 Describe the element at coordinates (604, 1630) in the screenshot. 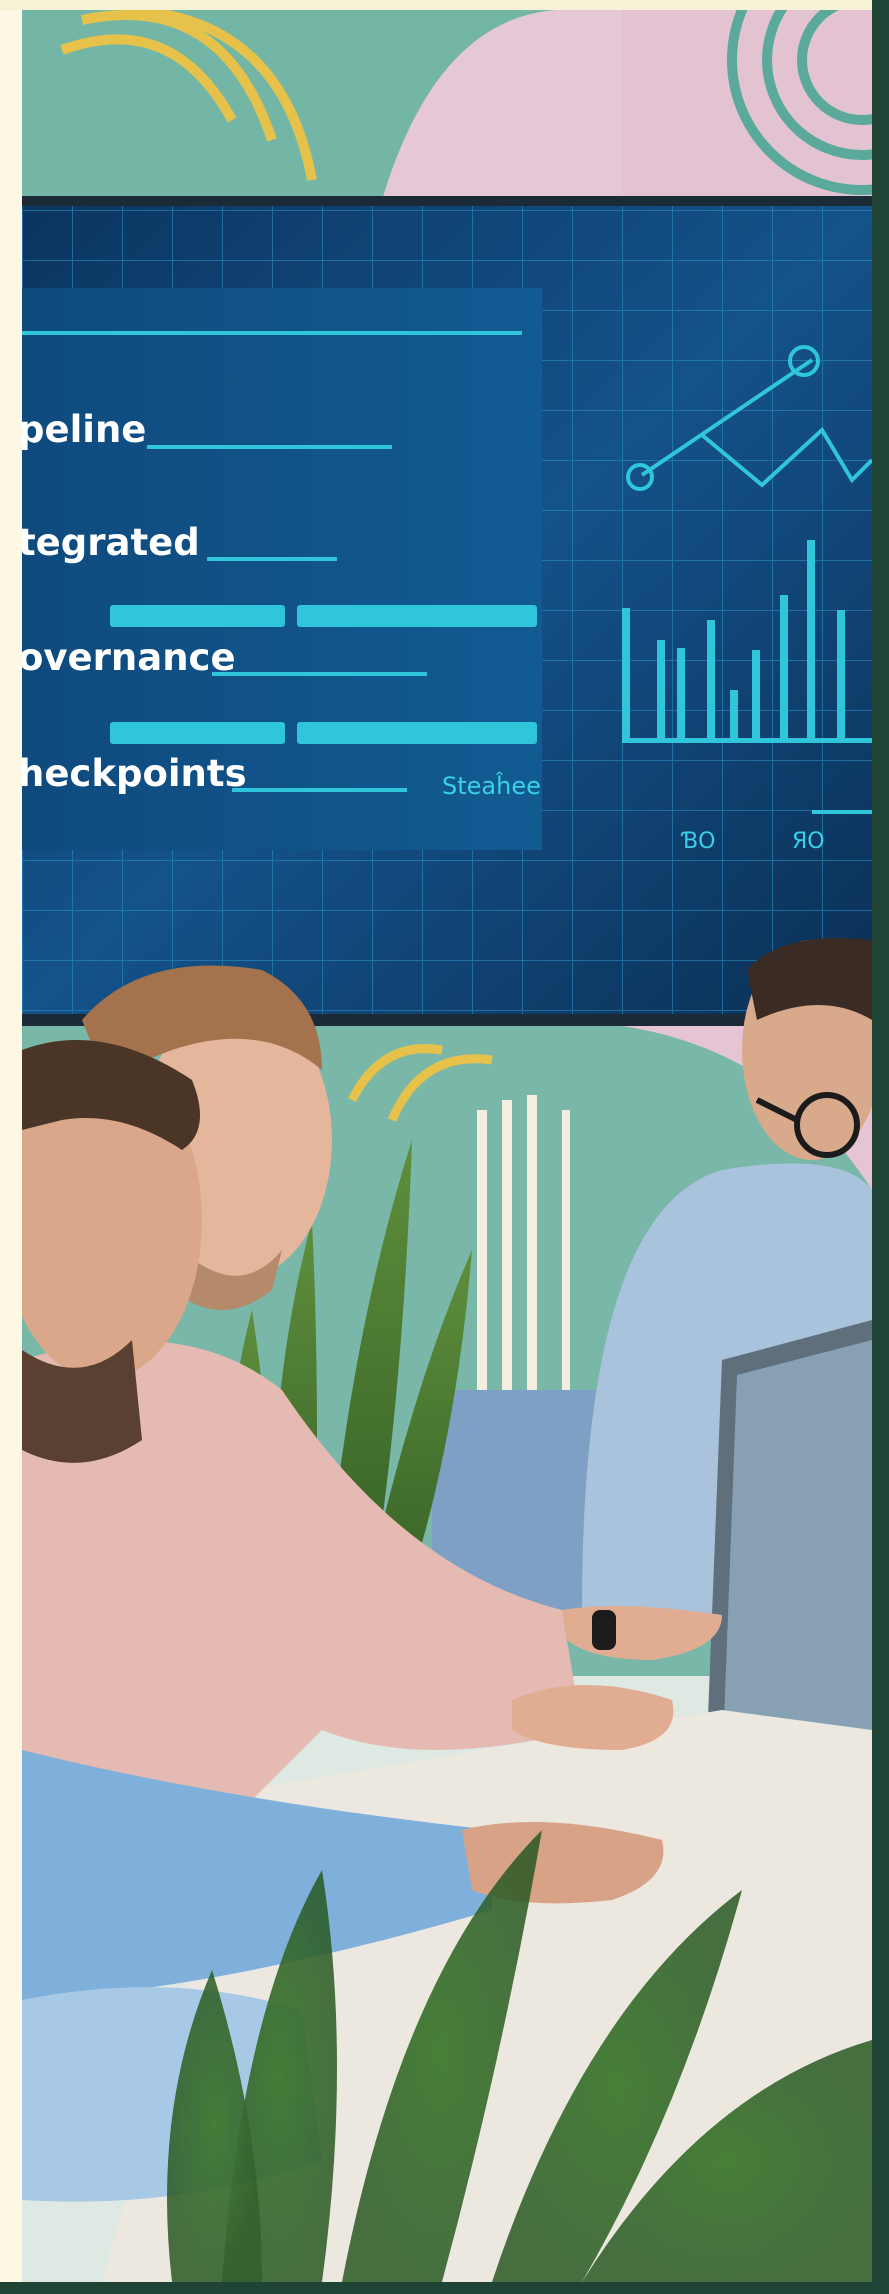

I see `watch-icon` at that location.